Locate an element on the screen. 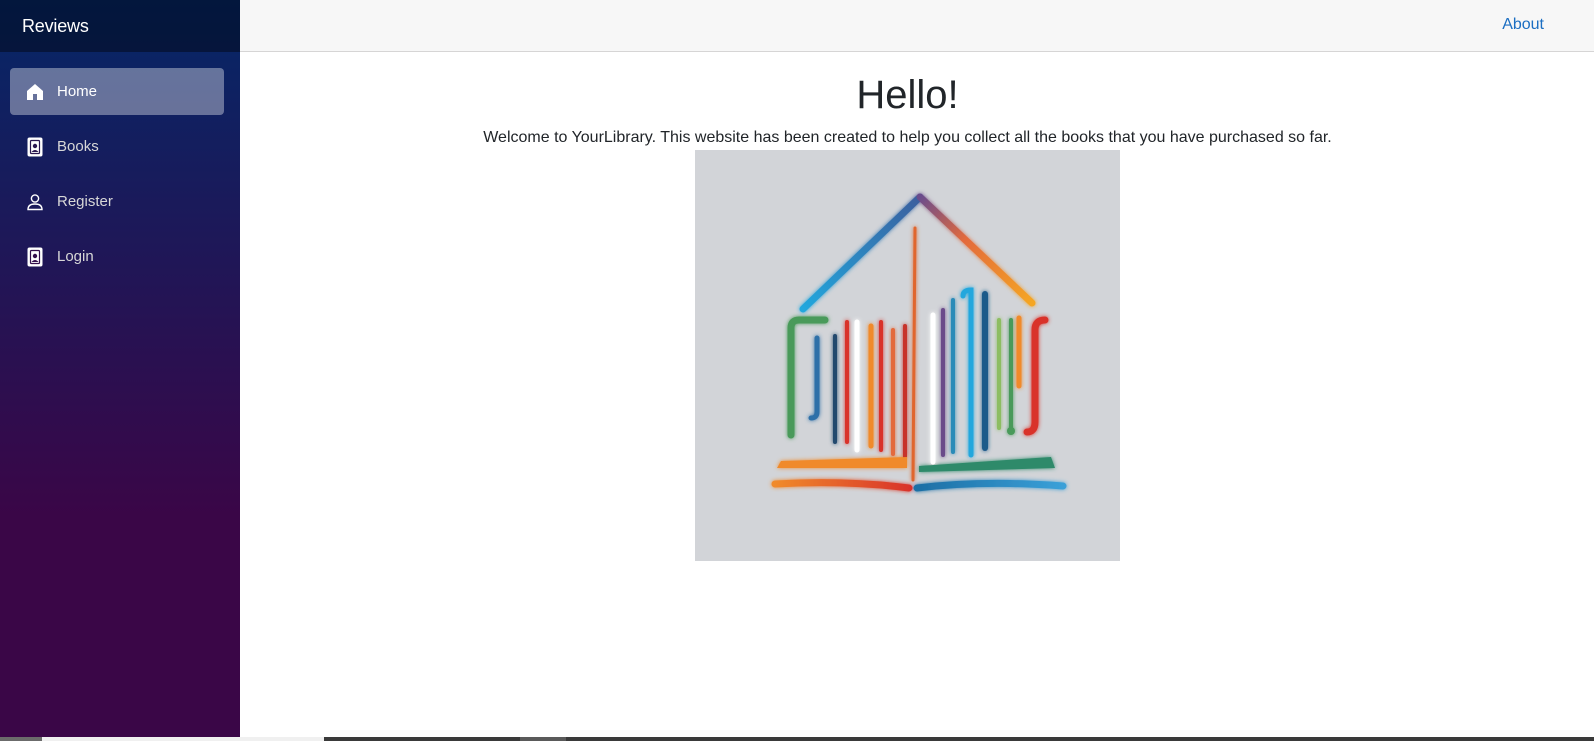 This screenshot has height=741, width=1594. person-icon is located at coordinates (35, 202).